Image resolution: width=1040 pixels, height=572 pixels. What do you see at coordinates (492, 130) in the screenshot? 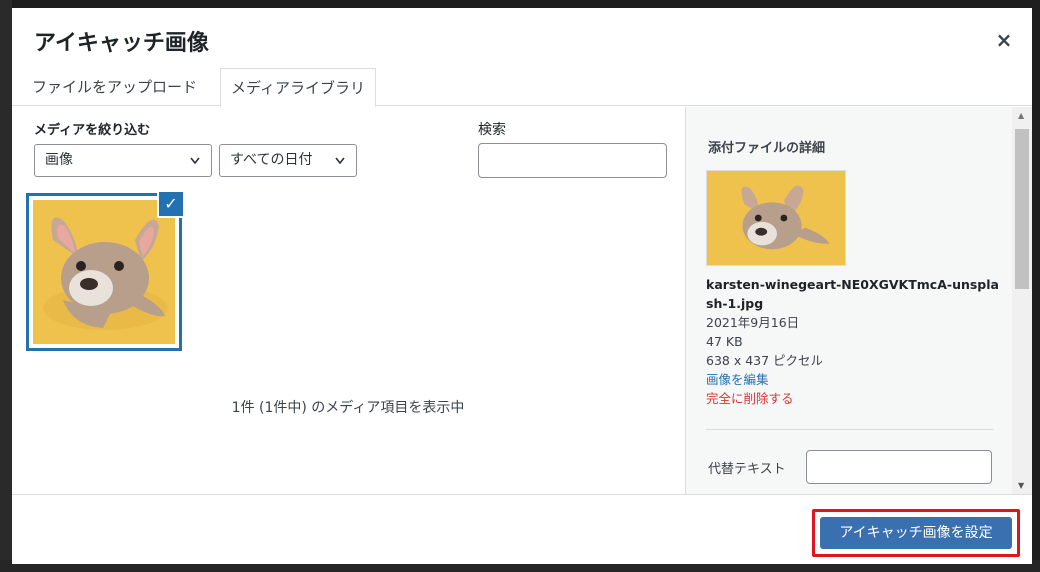
I see `search-label: 検索` at bounding box center [492, 130].